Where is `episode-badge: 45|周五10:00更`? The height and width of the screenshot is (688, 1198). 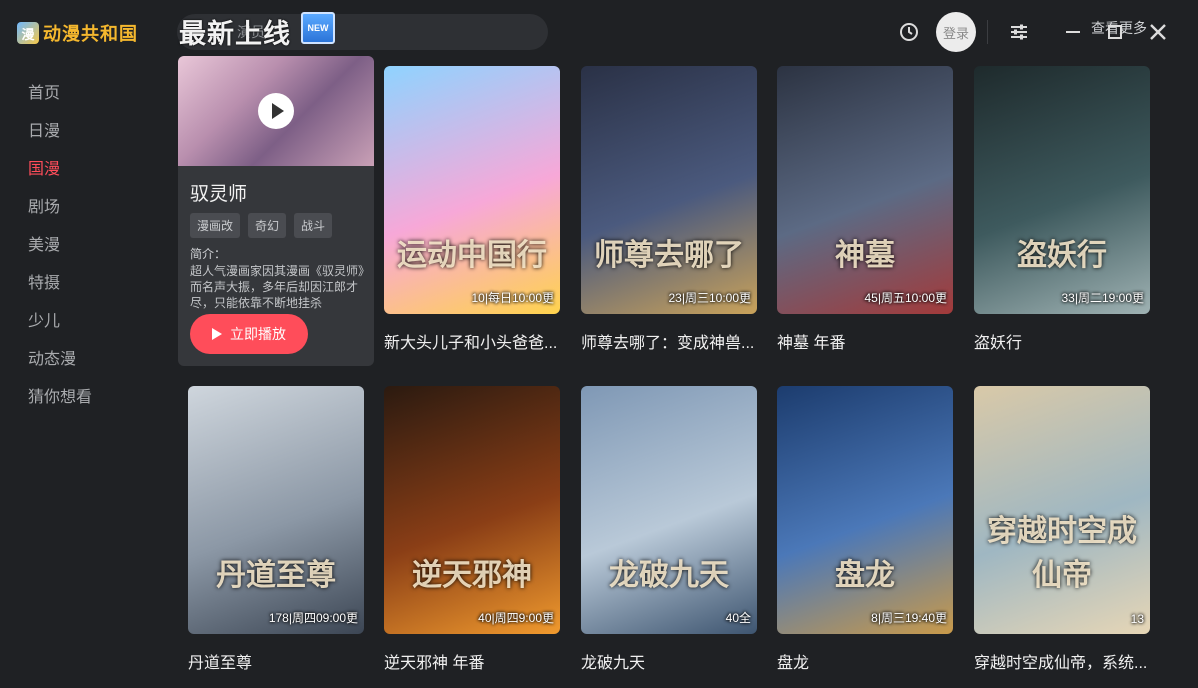 episode-badge: 45|周五10:00更 is located at coordinates (906, 298).